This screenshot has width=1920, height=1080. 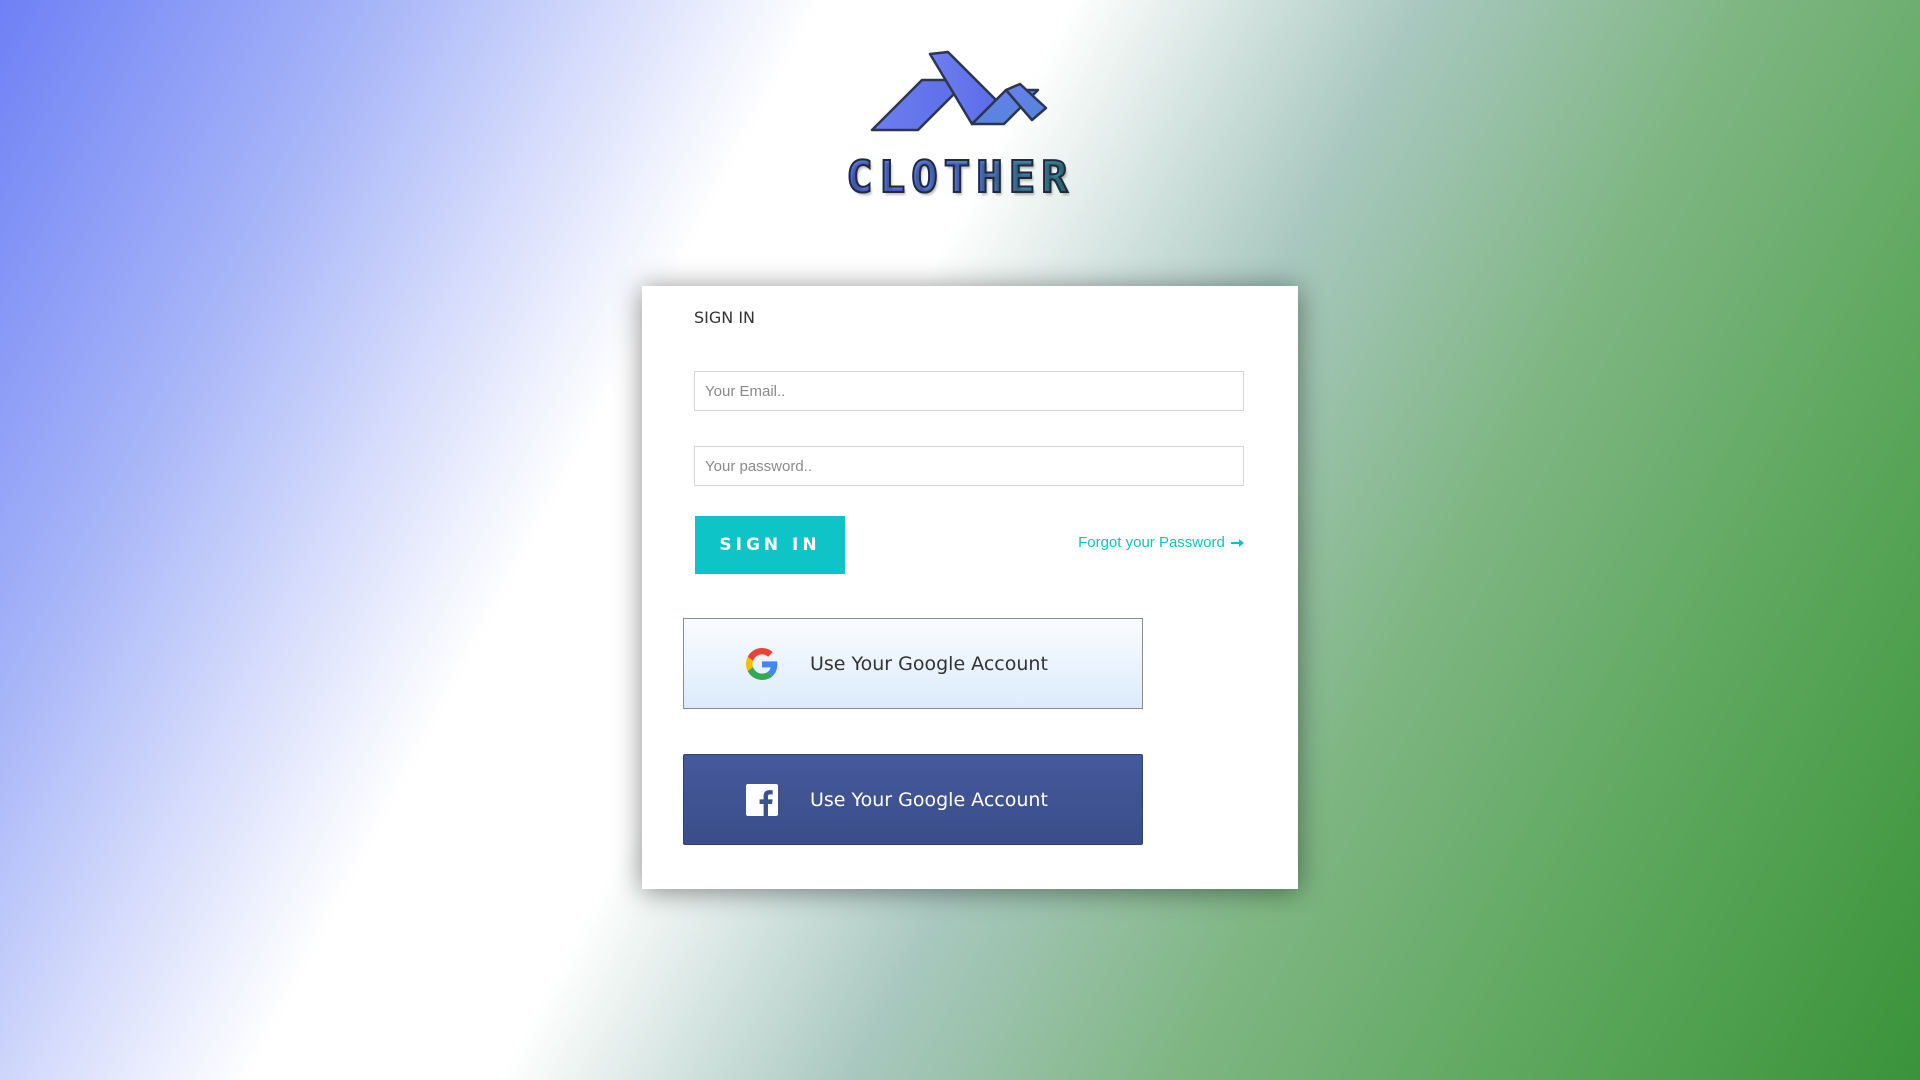 What do you see at coordinates (762, 664) in the screenshot?
I see `google-icon` at bounding box center [762, 664].